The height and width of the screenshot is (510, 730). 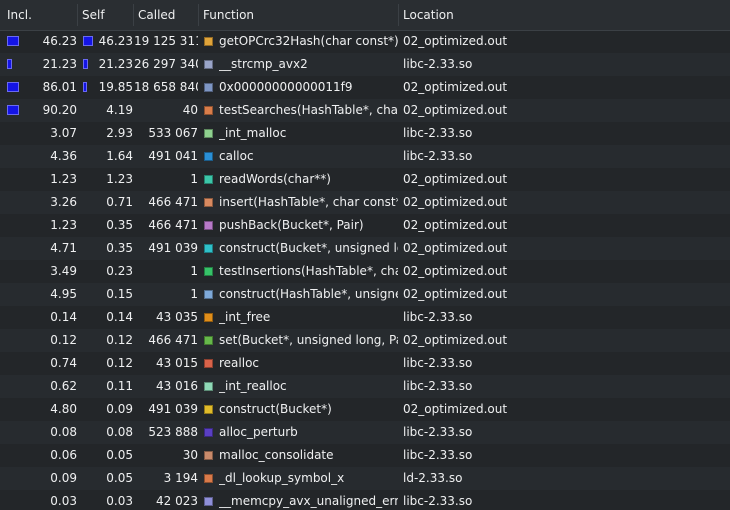 I want to click on function-name: alloc_perturb, so click(x=308, y=432).